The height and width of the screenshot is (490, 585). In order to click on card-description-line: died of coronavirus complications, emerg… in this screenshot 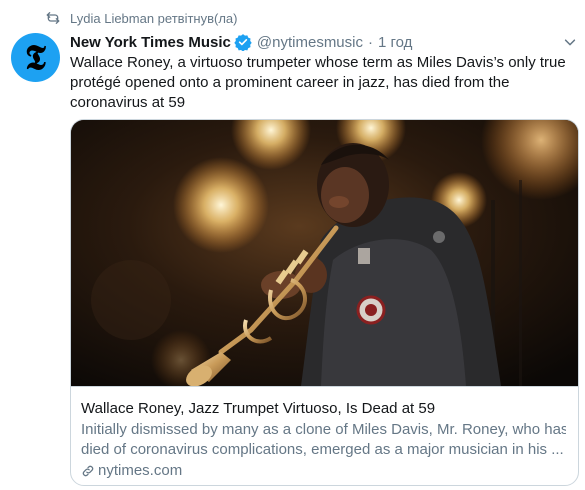, I will do `click(322, 449)`.